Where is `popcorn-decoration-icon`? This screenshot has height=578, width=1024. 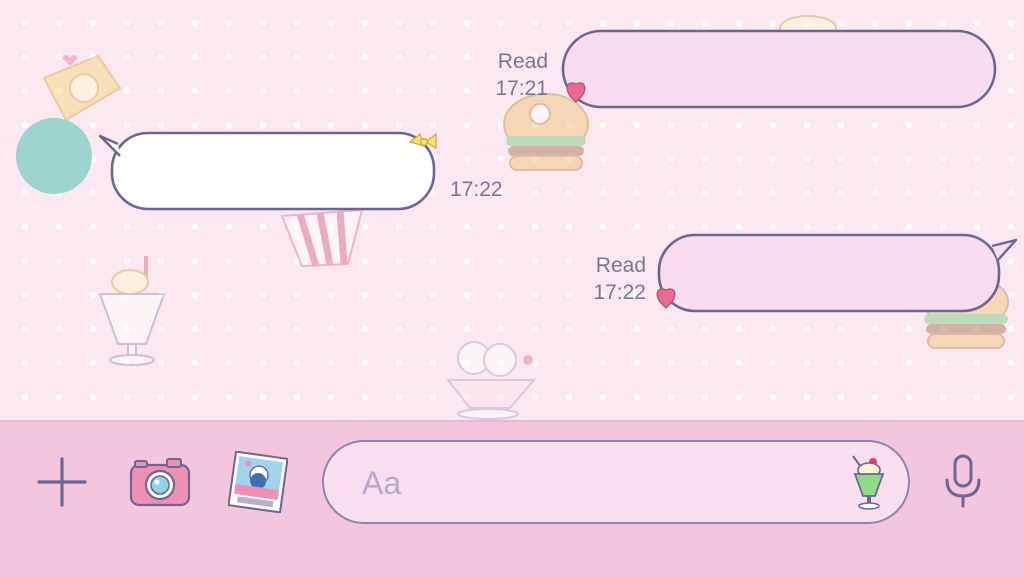
popcorn-decoration-icon is located at coordinates (322, 238).